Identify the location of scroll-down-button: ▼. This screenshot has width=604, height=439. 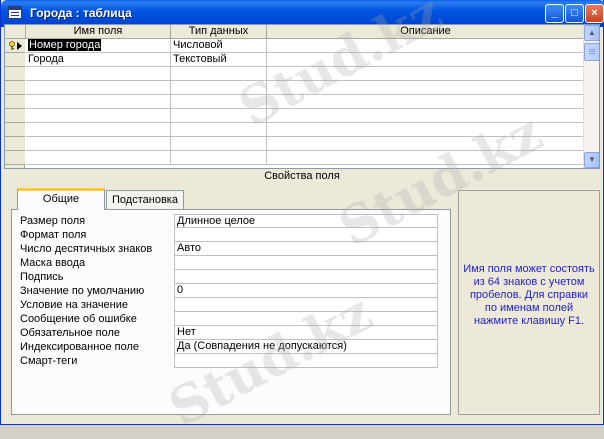
(591, 160).